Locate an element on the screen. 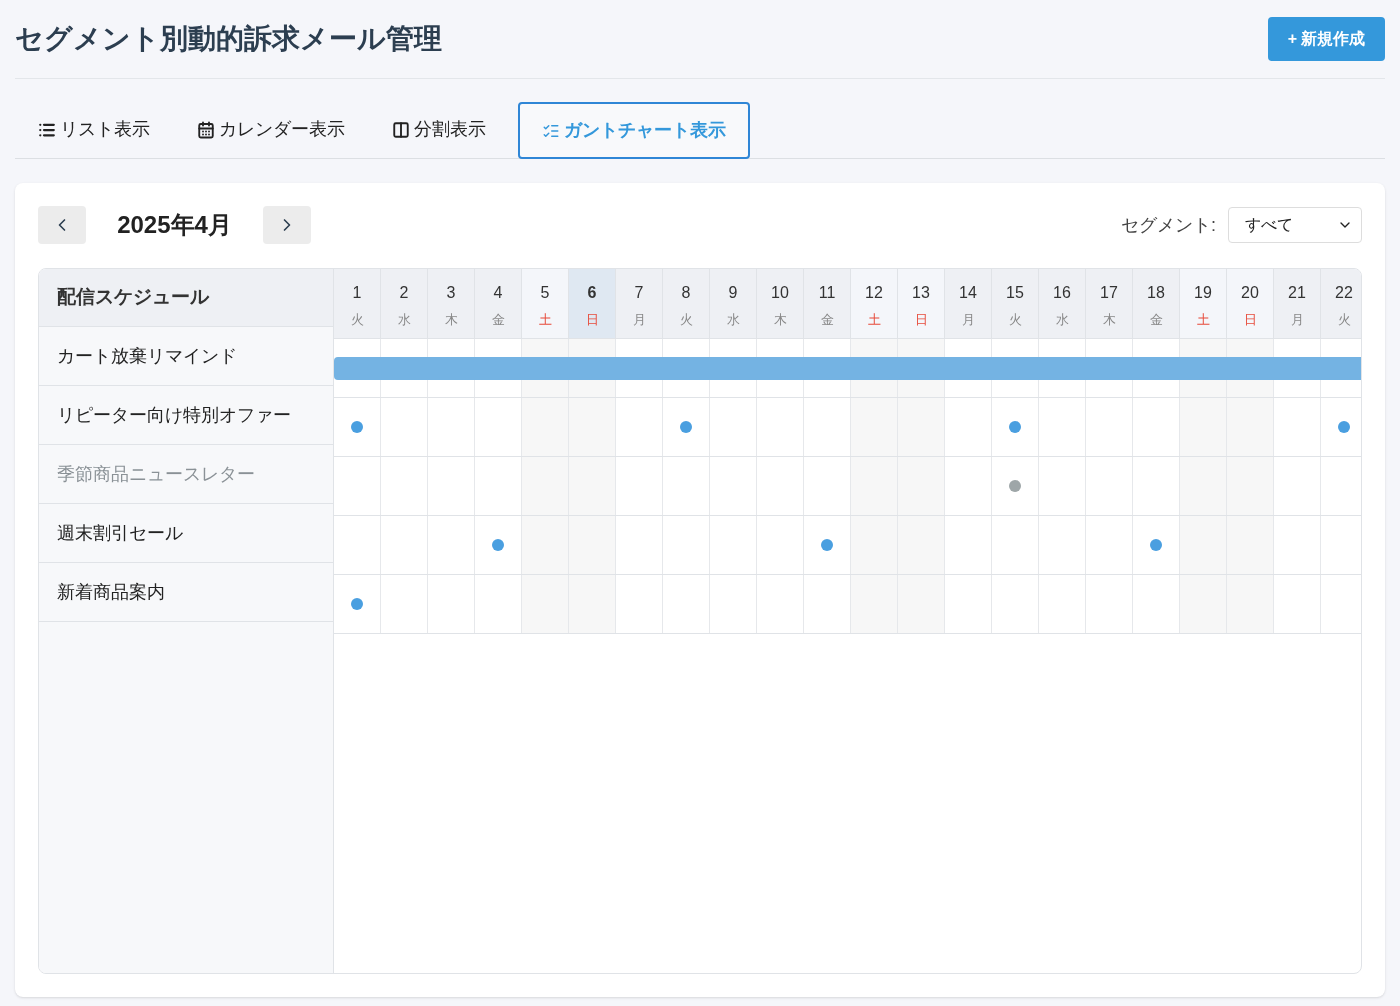 The image size is (1400, 1006). day-number: 2 is located at coordinates (404, 293).